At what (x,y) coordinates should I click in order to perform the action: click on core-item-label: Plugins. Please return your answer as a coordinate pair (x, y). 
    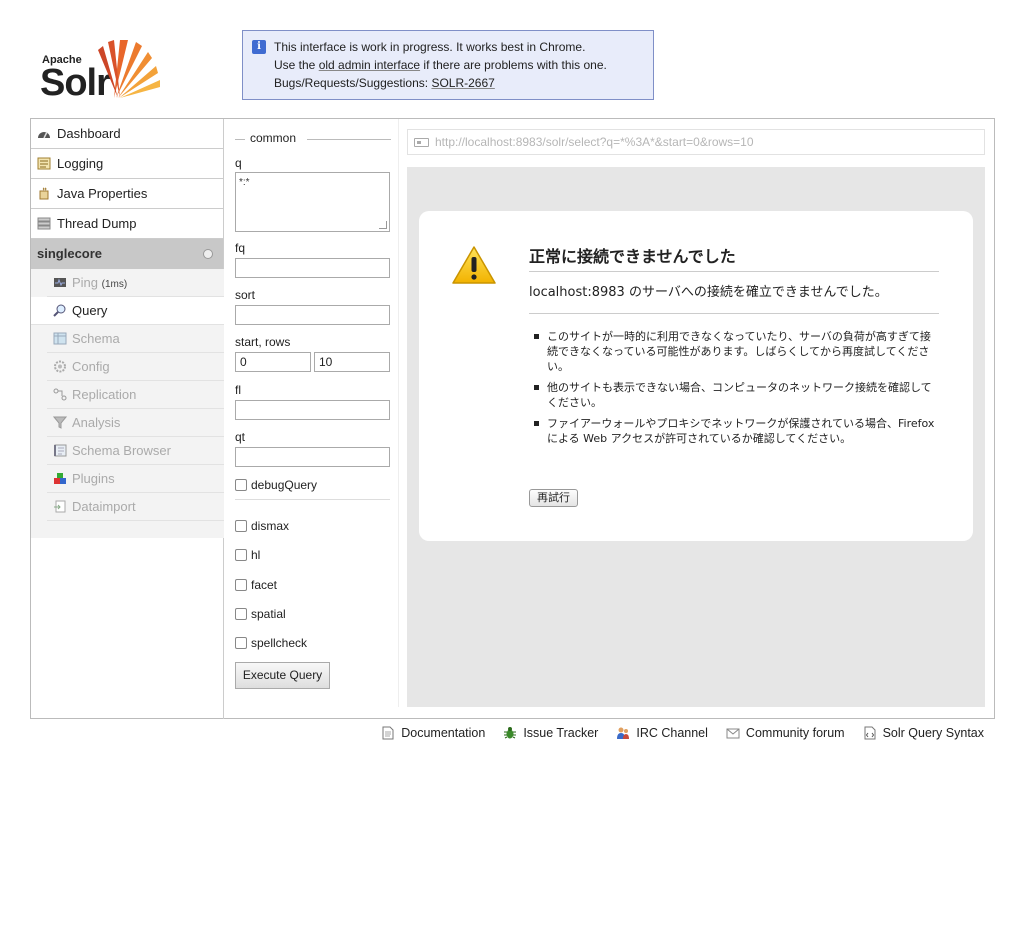
    Looking at the image, I should click on (93, 478).